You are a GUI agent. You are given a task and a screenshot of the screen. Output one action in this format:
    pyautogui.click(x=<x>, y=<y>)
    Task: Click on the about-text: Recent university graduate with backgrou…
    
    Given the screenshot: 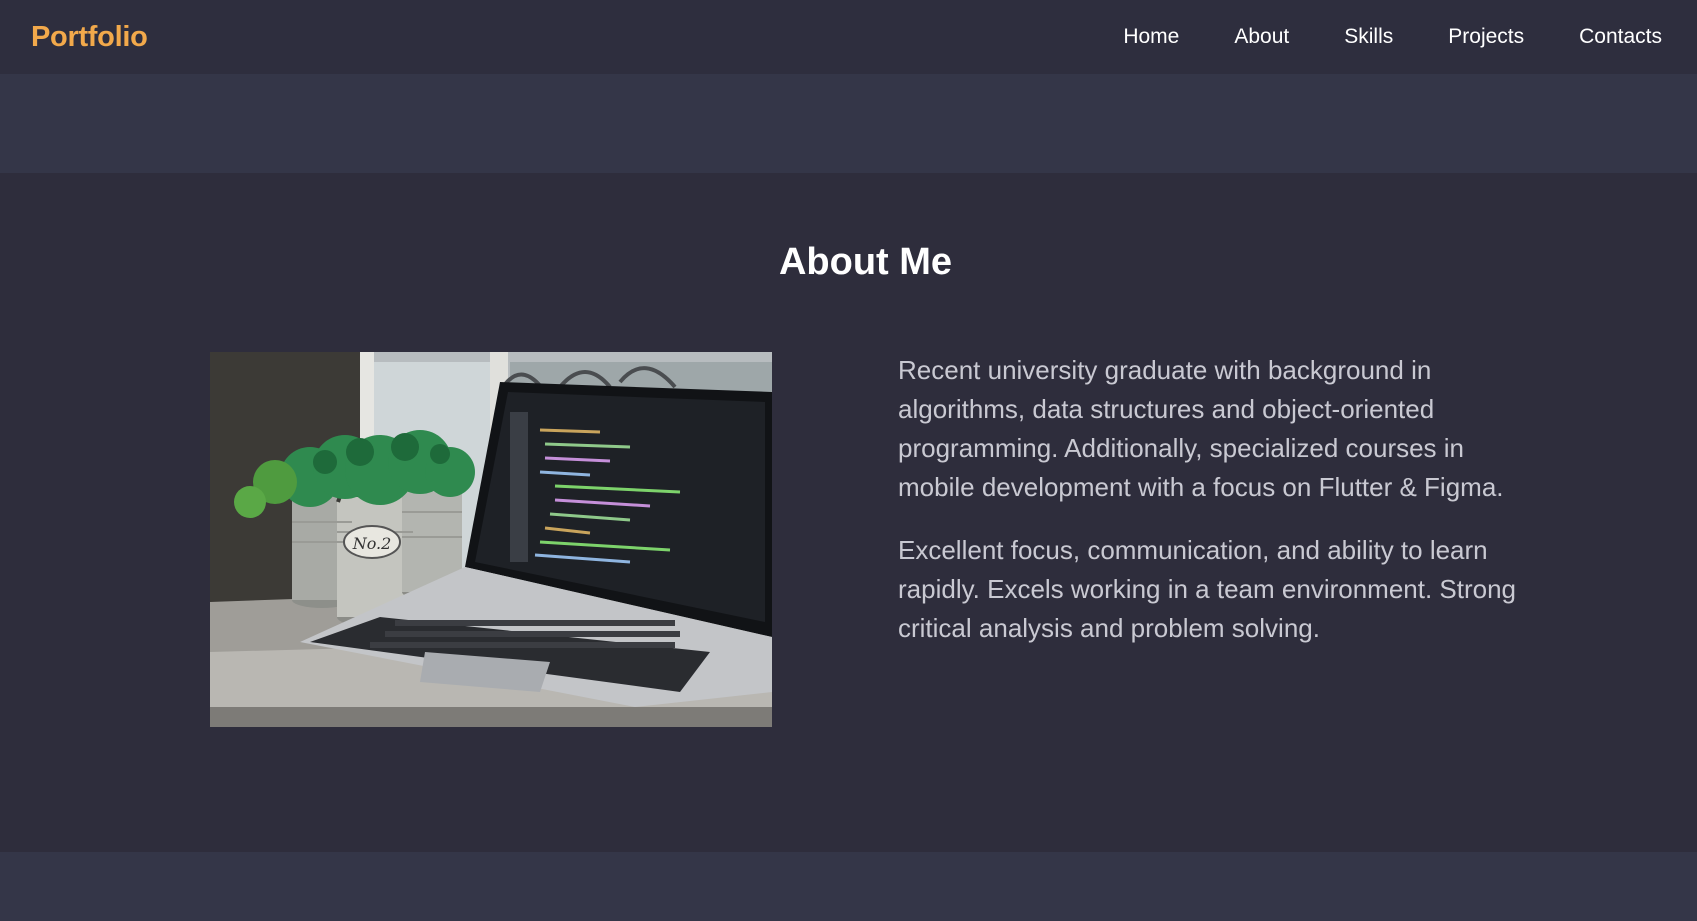 What is the action you would take?
    pyautogui.click(x=1213, y=511)
    